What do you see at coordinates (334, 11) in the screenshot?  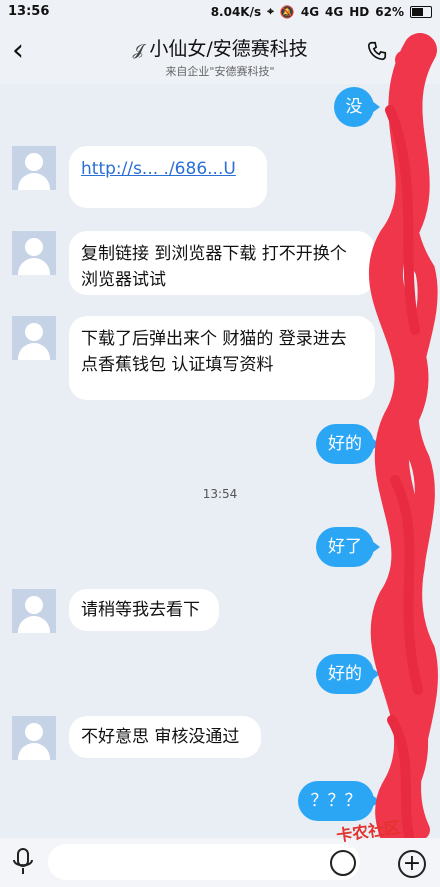 I see `signal-b: 4G` at bounding box center [334, 11].